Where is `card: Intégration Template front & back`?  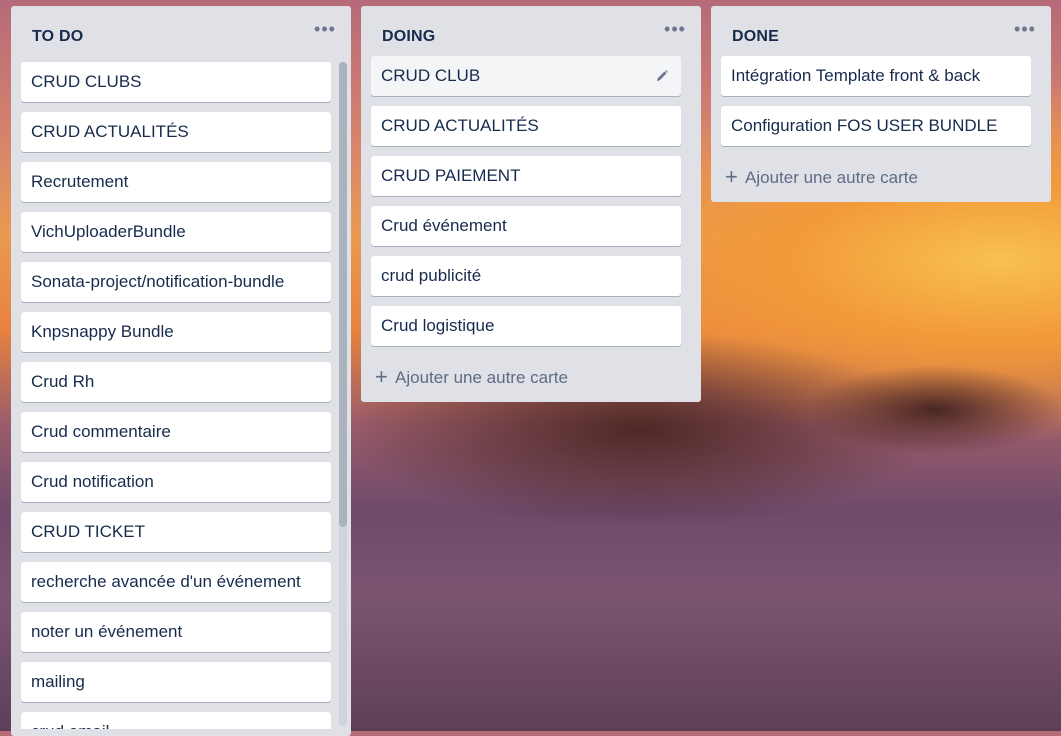
card: Intégration Template front & back is located at coordinates (876, 76).